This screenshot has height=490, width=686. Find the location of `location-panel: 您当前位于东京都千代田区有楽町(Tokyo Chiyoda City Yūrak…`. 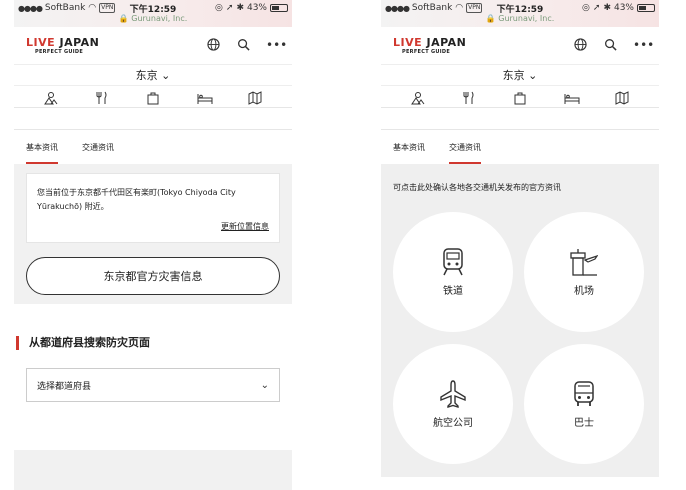

location-panel: 您当前位于东京都千代田区有楽町(Tokyo Chiyoda City Yūrak… is located at coordinates (153, 234).